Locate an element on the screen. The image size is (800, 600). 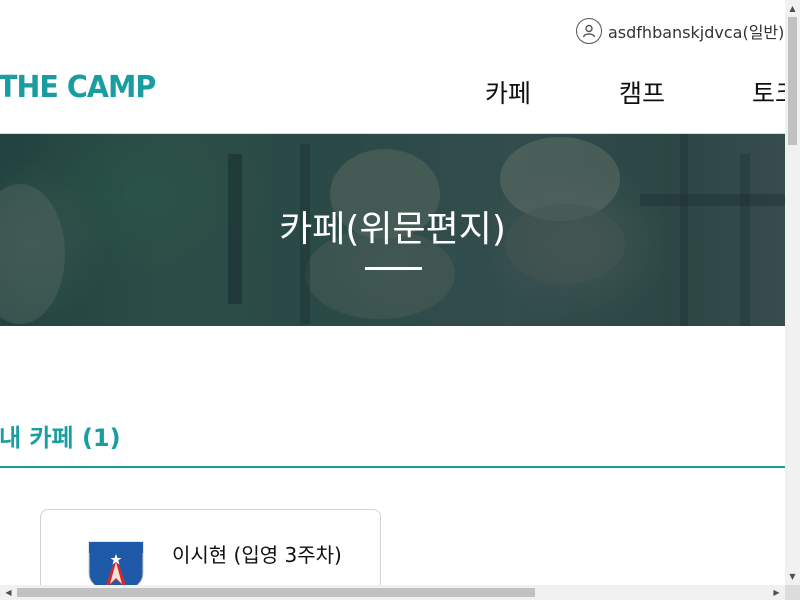
scroll-up-icon: ▲ is located at coordinates (792, 8).